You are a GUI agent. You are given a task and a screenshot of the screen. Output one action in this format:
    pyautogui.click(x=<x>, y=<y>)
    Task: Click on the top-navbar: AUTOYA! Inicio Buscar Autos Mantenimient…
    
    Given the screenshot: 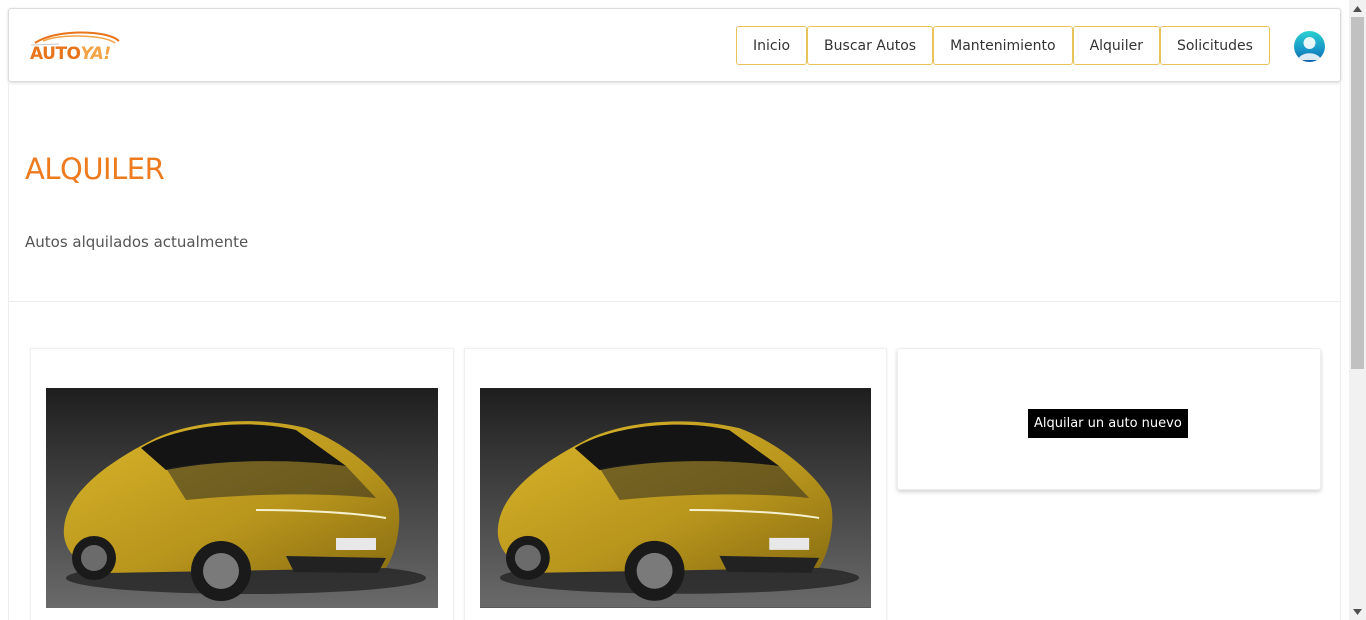 What is the action you would take?
    pyautogui.click(x=674, y=45)
    